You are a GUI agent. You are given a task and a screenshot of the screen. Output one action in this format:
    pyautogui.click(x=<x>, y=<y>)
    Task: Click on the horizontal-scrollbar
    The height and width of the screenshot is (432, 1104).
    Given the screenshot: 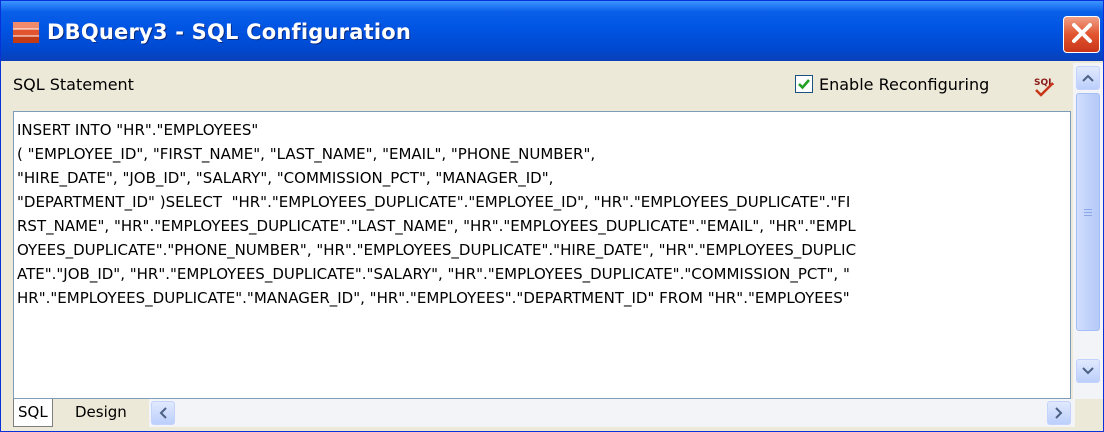 What is the action you would take?
    pyautogui.click(x=612, y=413)
    